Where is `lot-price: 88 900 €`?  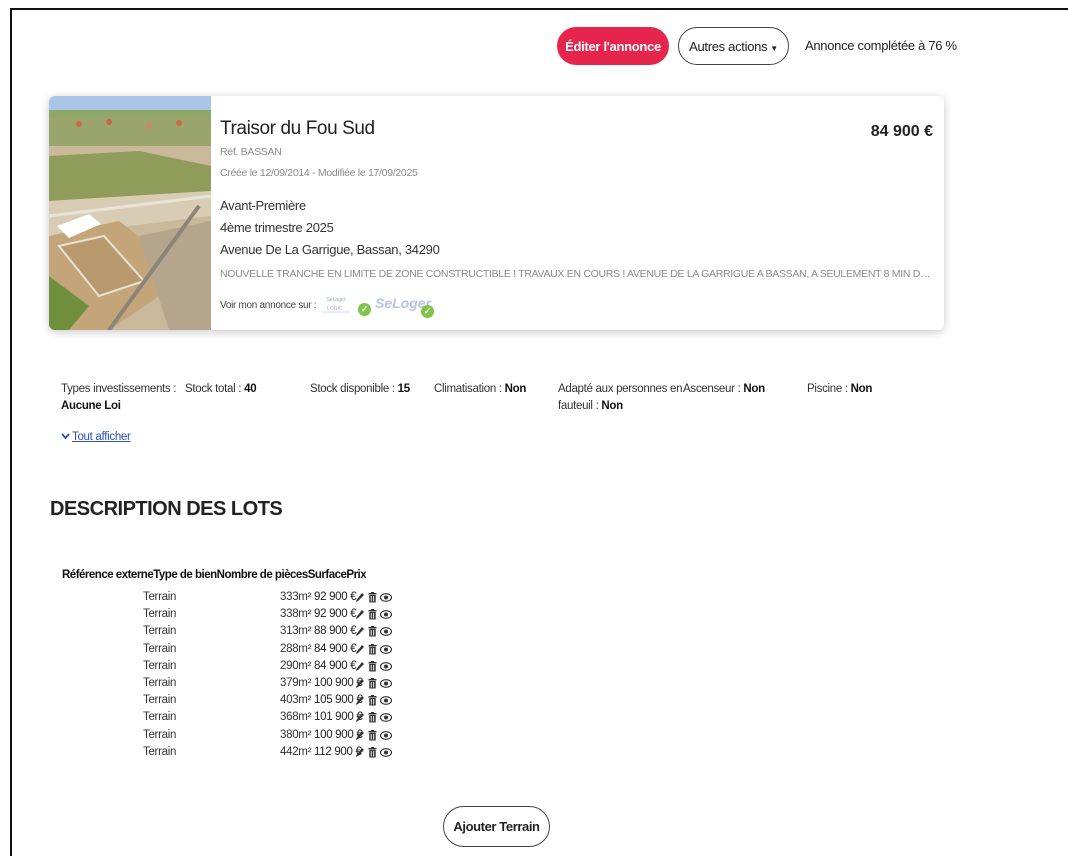 lot-price: 88 900 € is located at coordinates (335, 631).